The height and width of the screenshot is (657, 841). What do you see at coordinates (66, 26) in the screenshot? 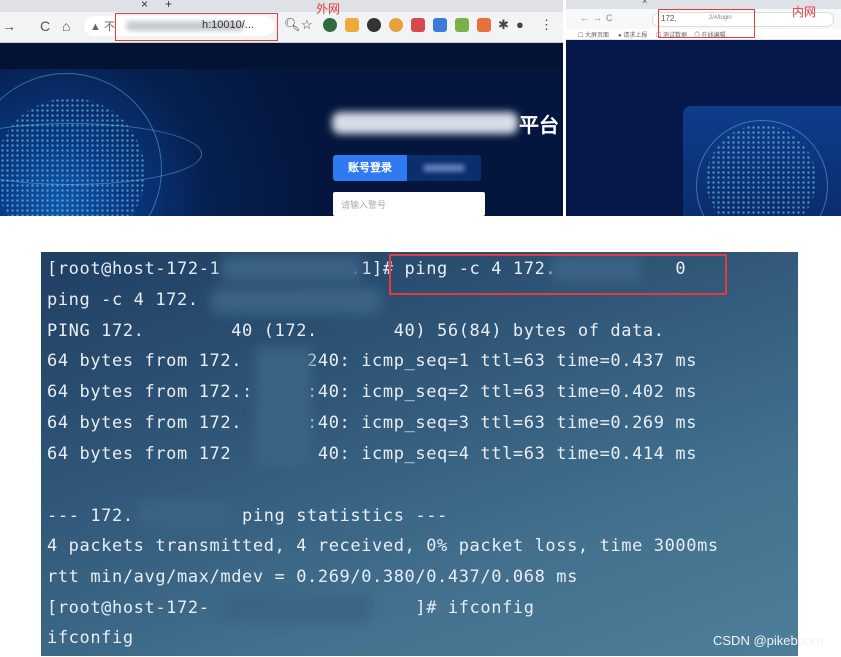
I see `home-icon: ⌂` at bounding box center [66, 26].